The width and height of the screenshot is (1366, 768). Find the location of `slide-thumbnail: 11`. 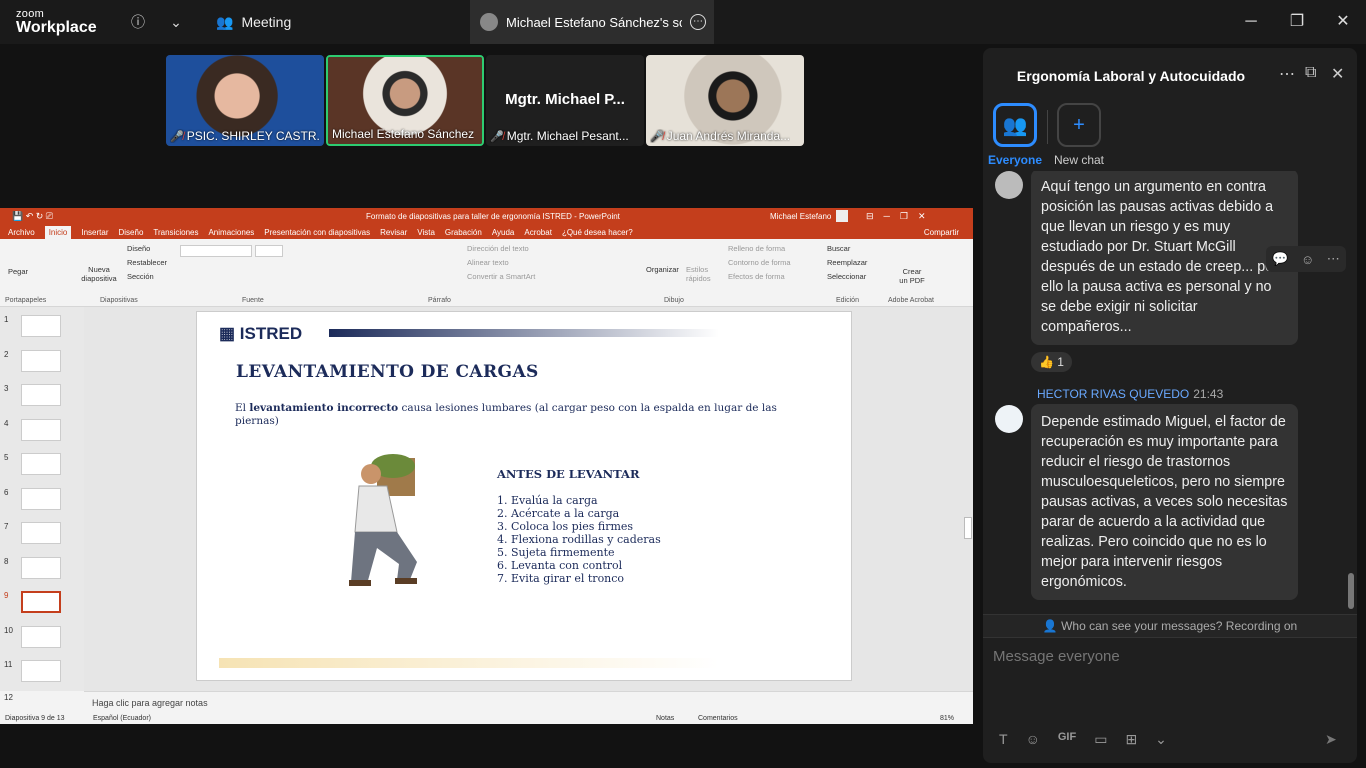

slide-thumbnail: 11 is located at coordinates (32, 671).